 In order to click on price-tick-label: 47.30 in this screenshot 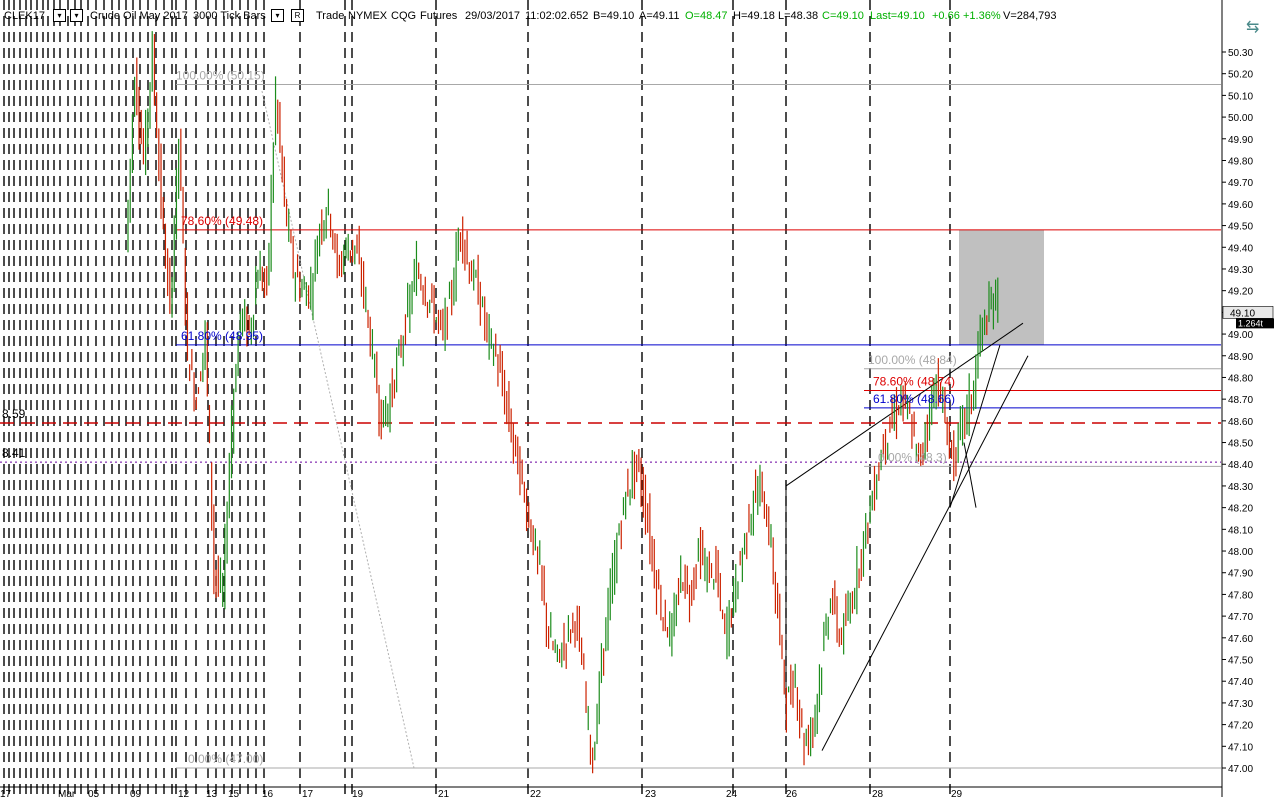, I will do `click(1240, 704)`.